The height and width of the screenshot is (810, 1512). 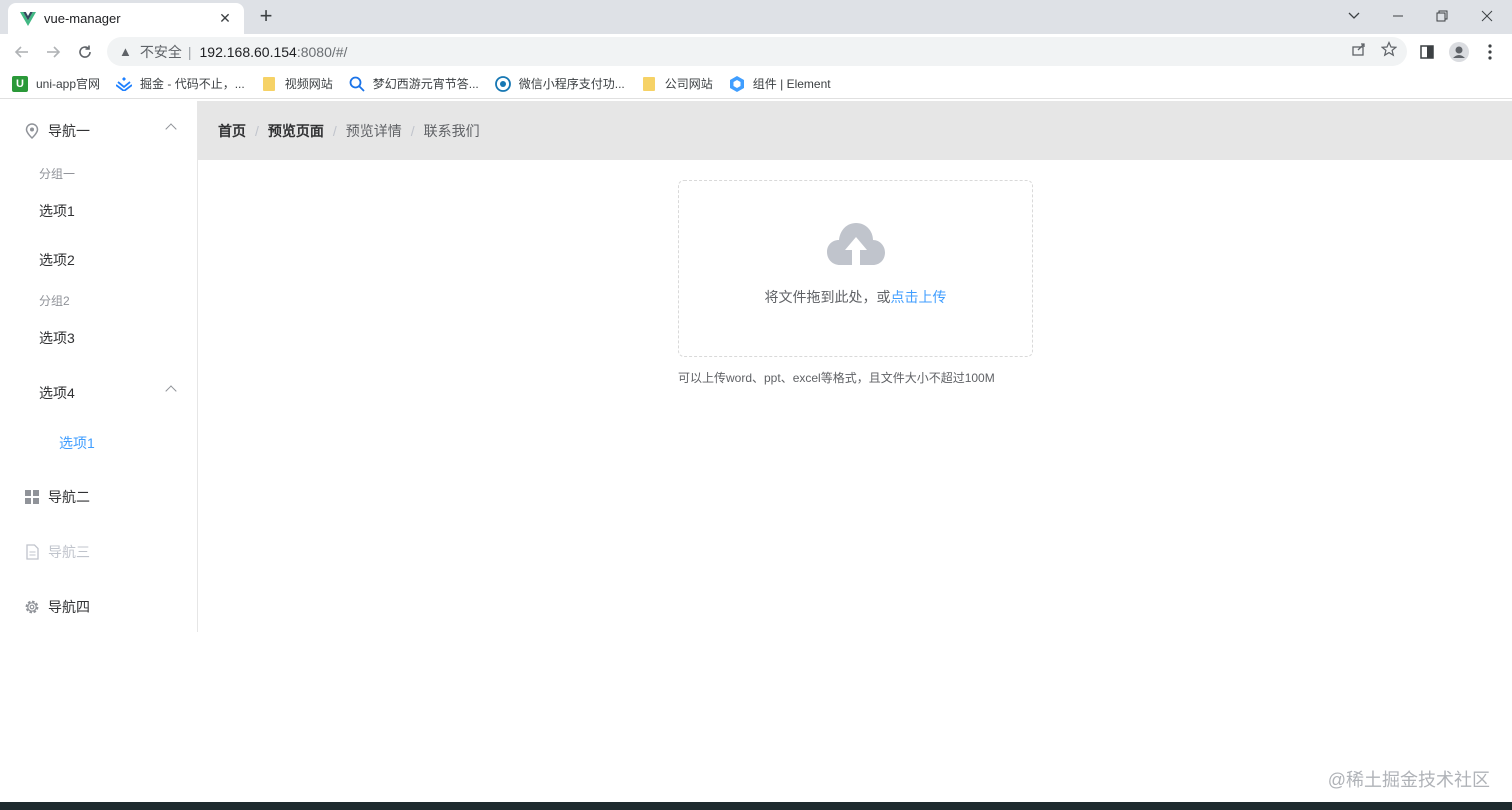 I want to click on breadcrumb-contact: 联系我们, so click(x=451, y=130).